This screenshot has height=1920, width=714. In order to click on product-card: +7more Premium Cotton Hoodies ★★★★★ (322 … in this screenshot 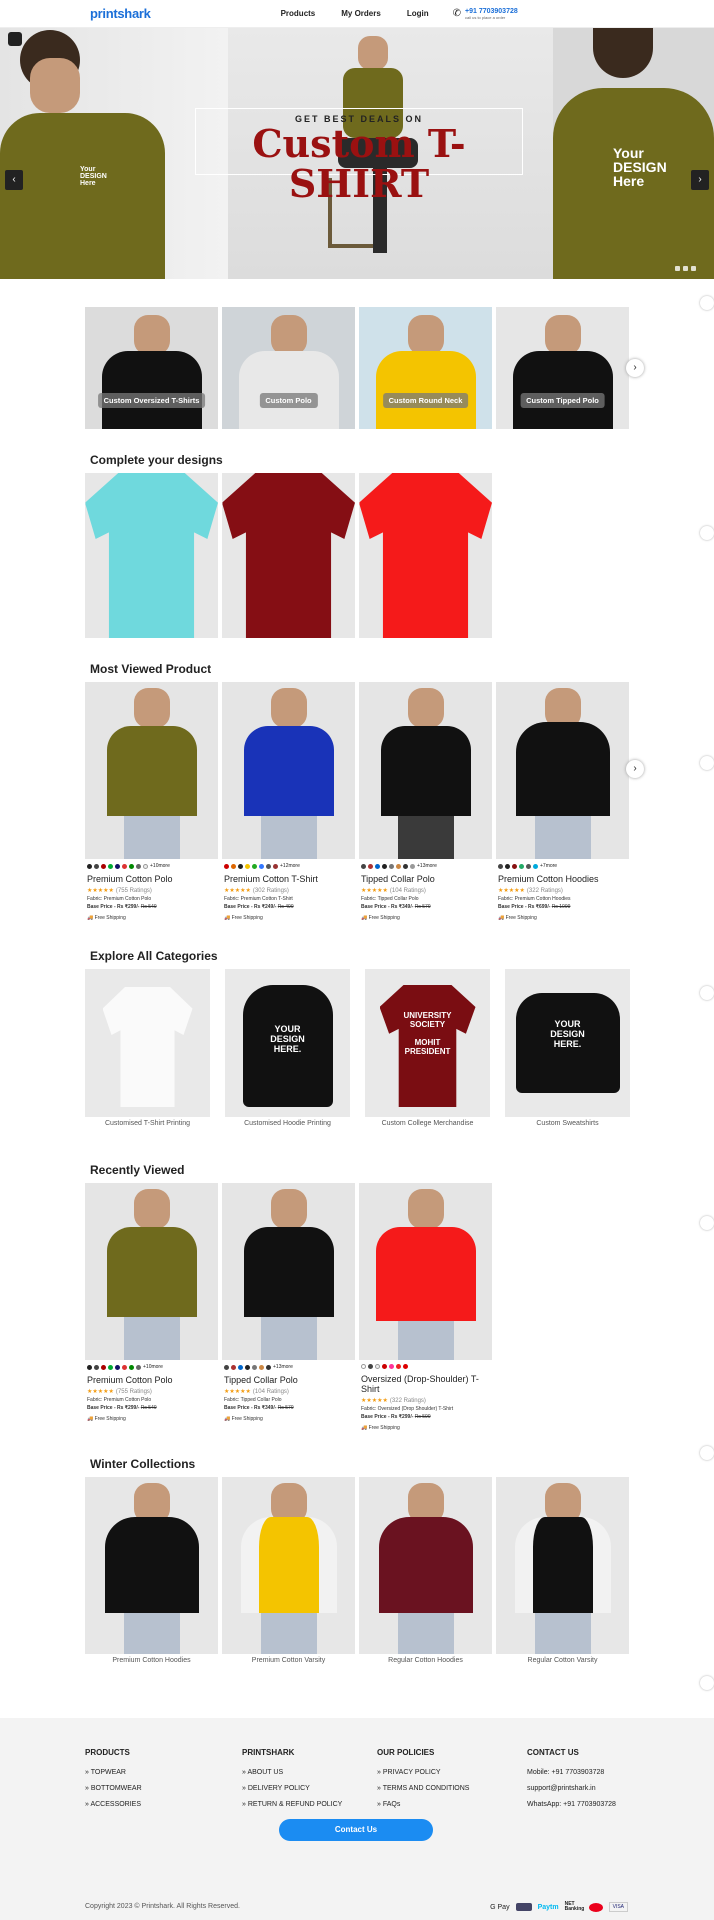, I will do `click(562, 801)`.